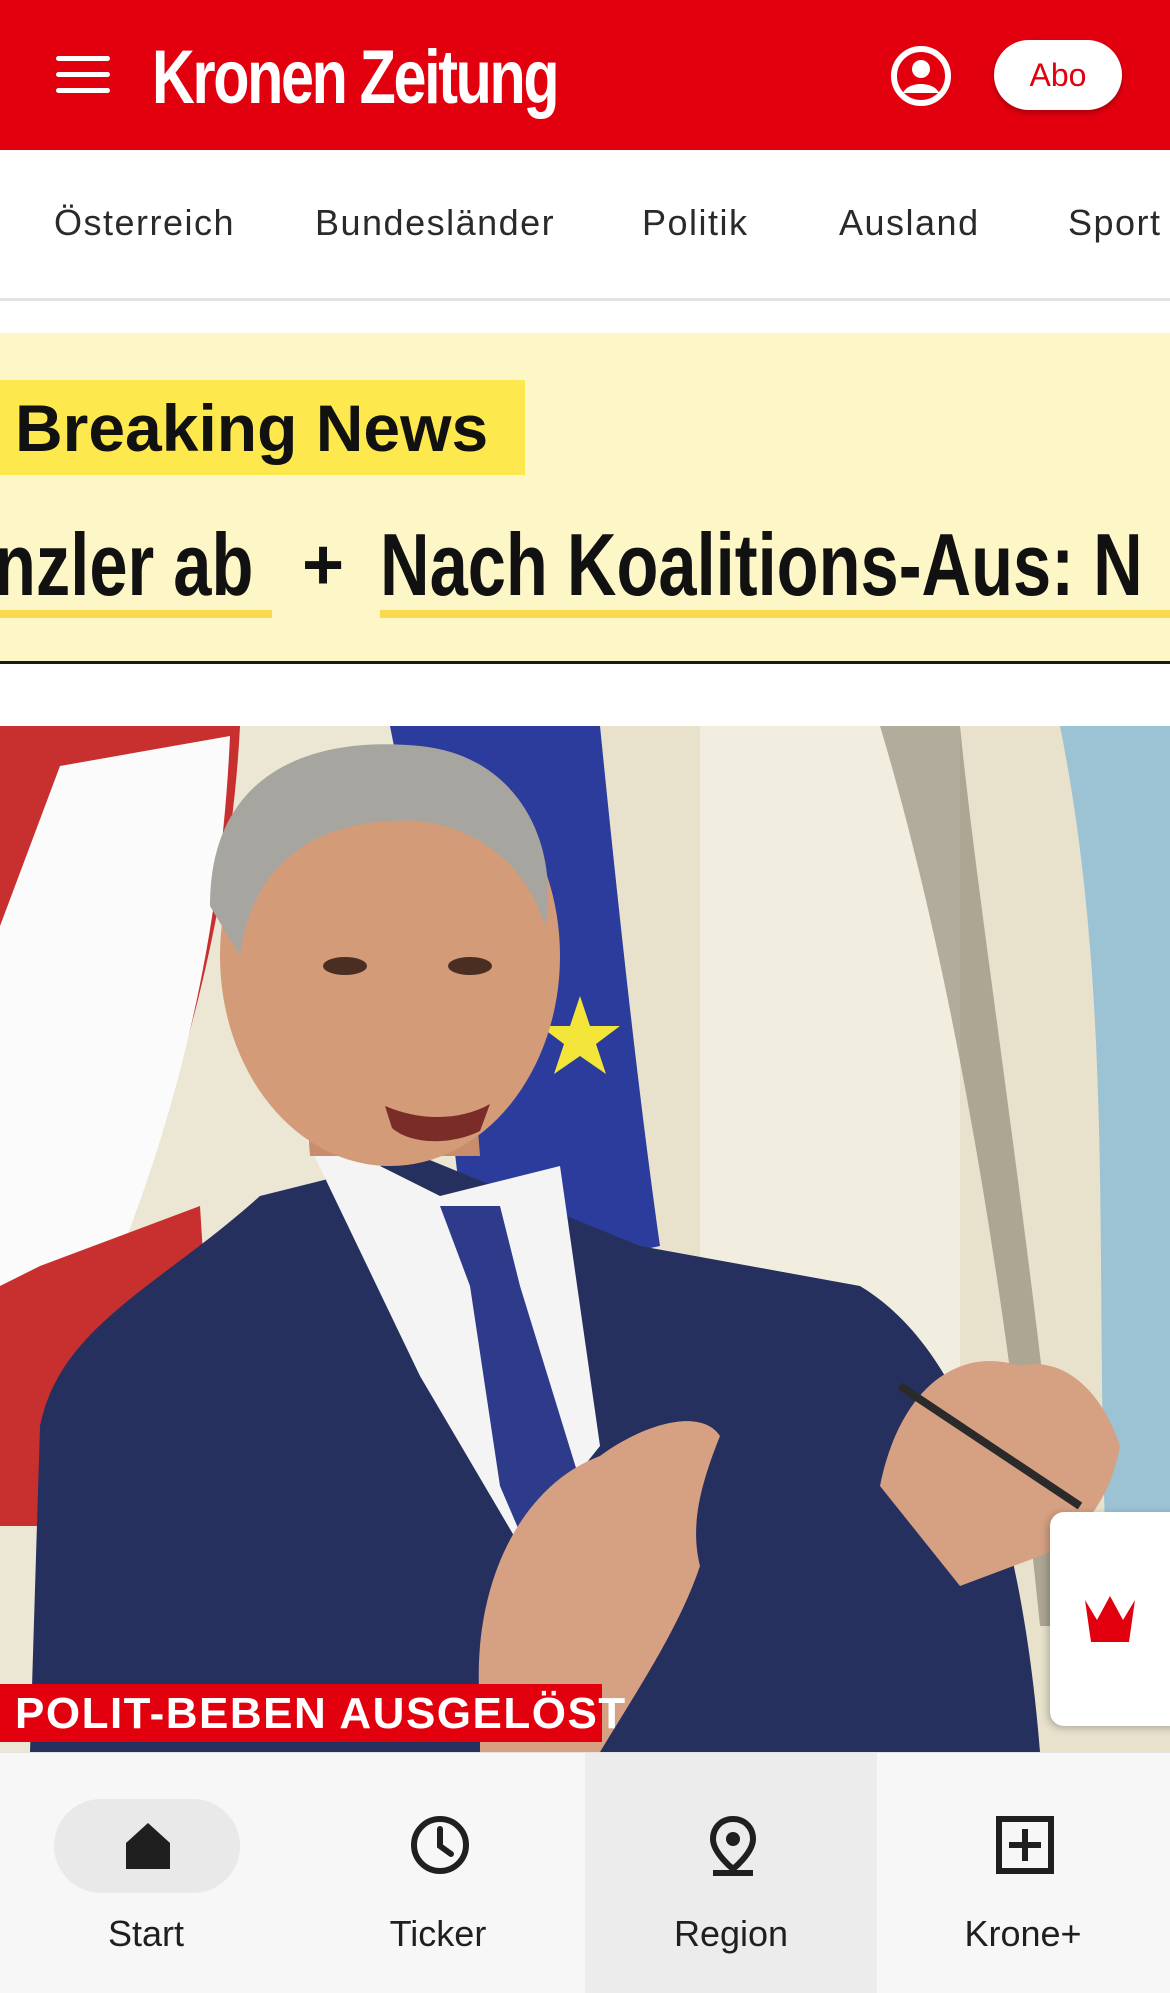 The width and height of the screenshot is (1170, 1993). What do you see at coordinates (312, 1713) in the screenshot?
I see `hero-kicker: POLIT-BEBEN AUSGELÖST` at bounding box center [312, 1713].